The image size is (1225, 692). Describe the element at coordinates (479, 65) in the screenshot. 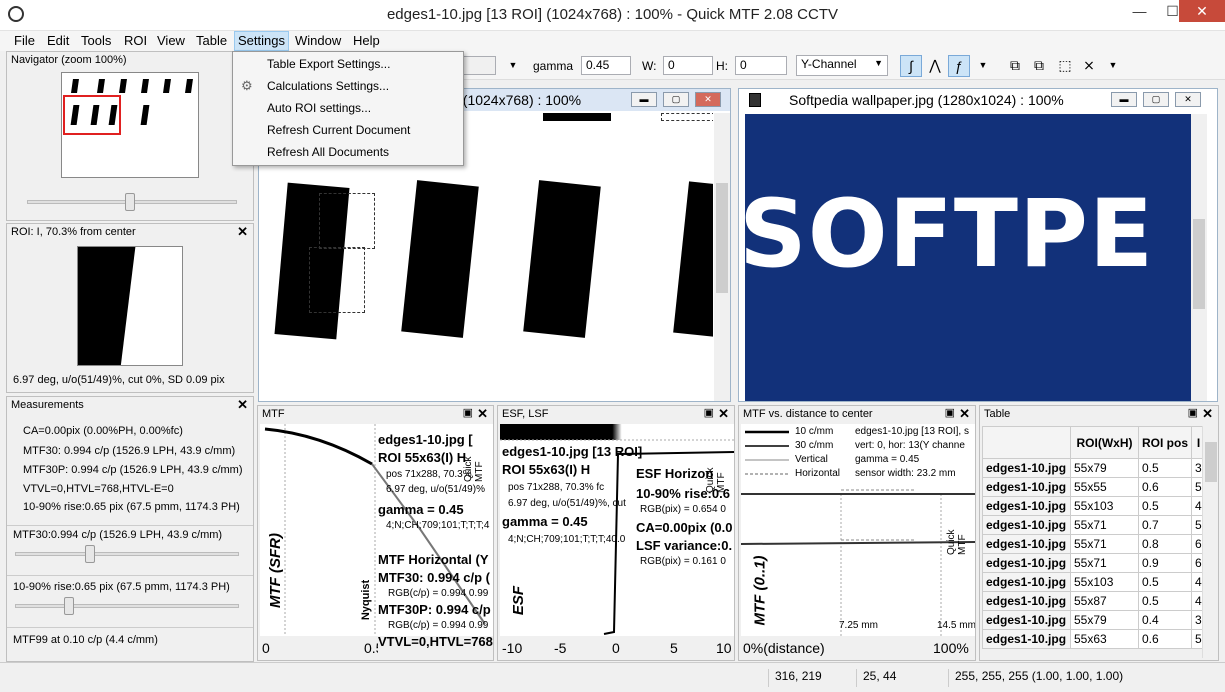

I see `unknown-field` at that location.